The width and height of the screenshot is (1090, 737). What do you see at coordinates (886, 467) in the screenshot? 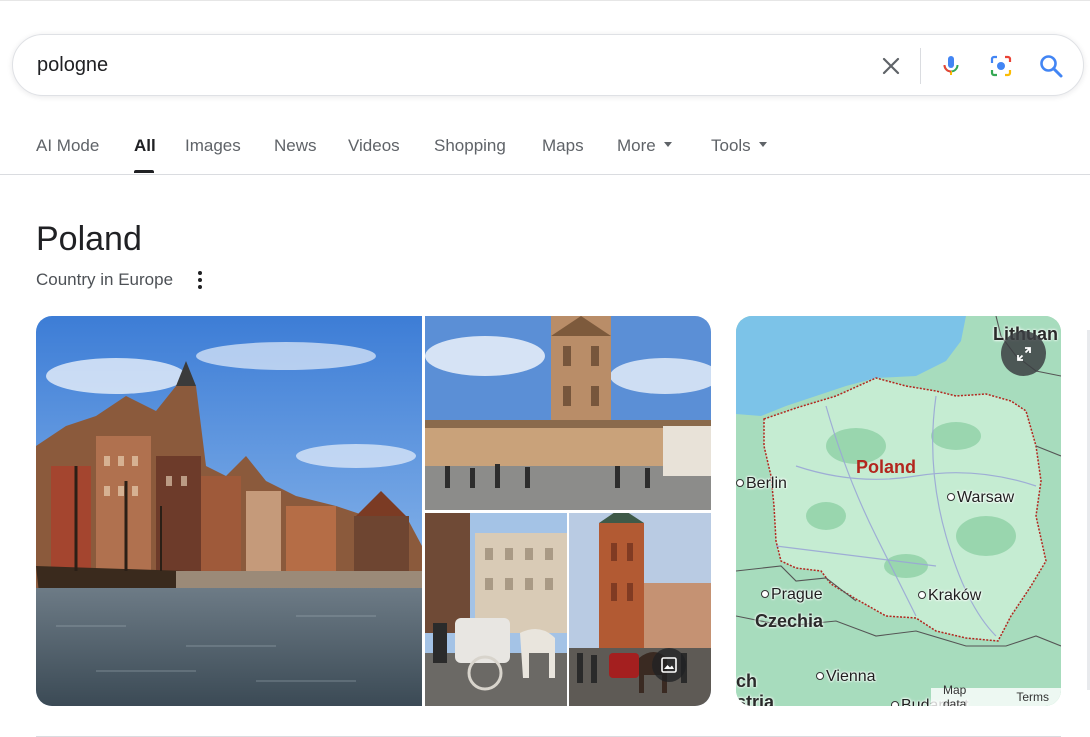
I see `map-label-poland: Poland` at bounding box center [886, 467].